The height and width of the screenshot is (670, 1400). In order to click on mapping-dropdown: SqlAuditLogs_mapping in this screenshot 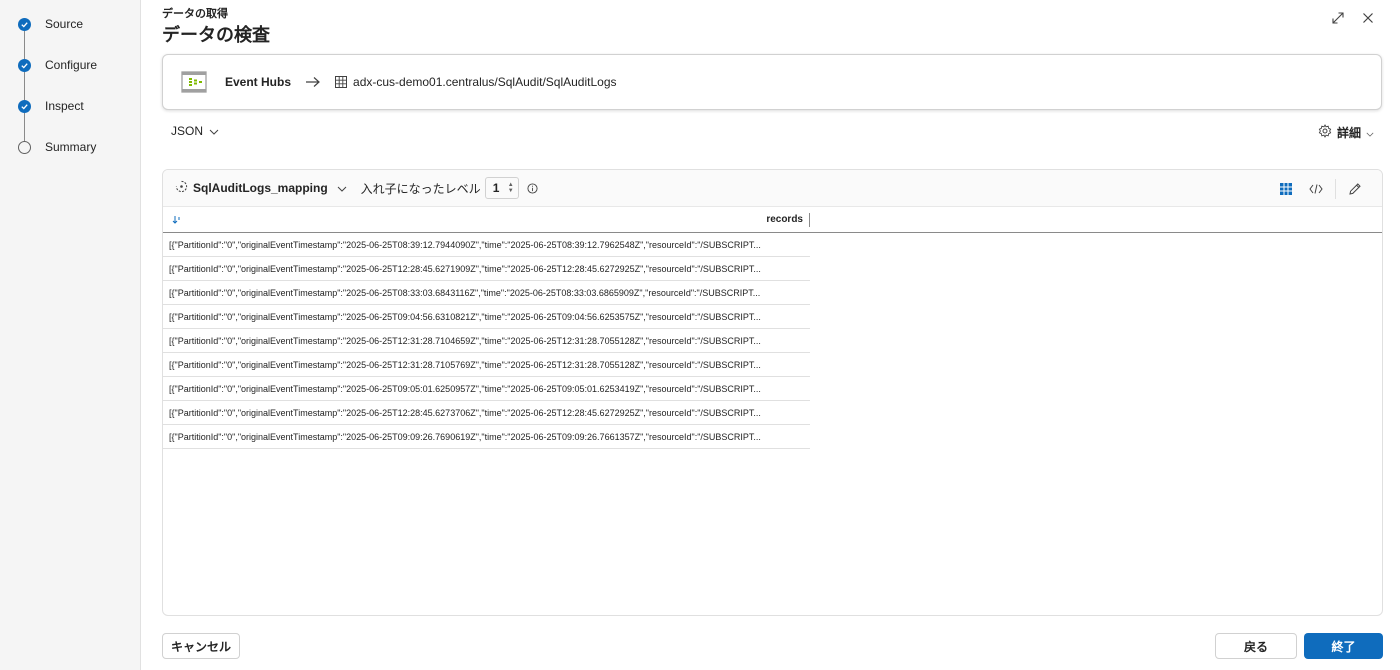, I will do `click(261, 188)`.